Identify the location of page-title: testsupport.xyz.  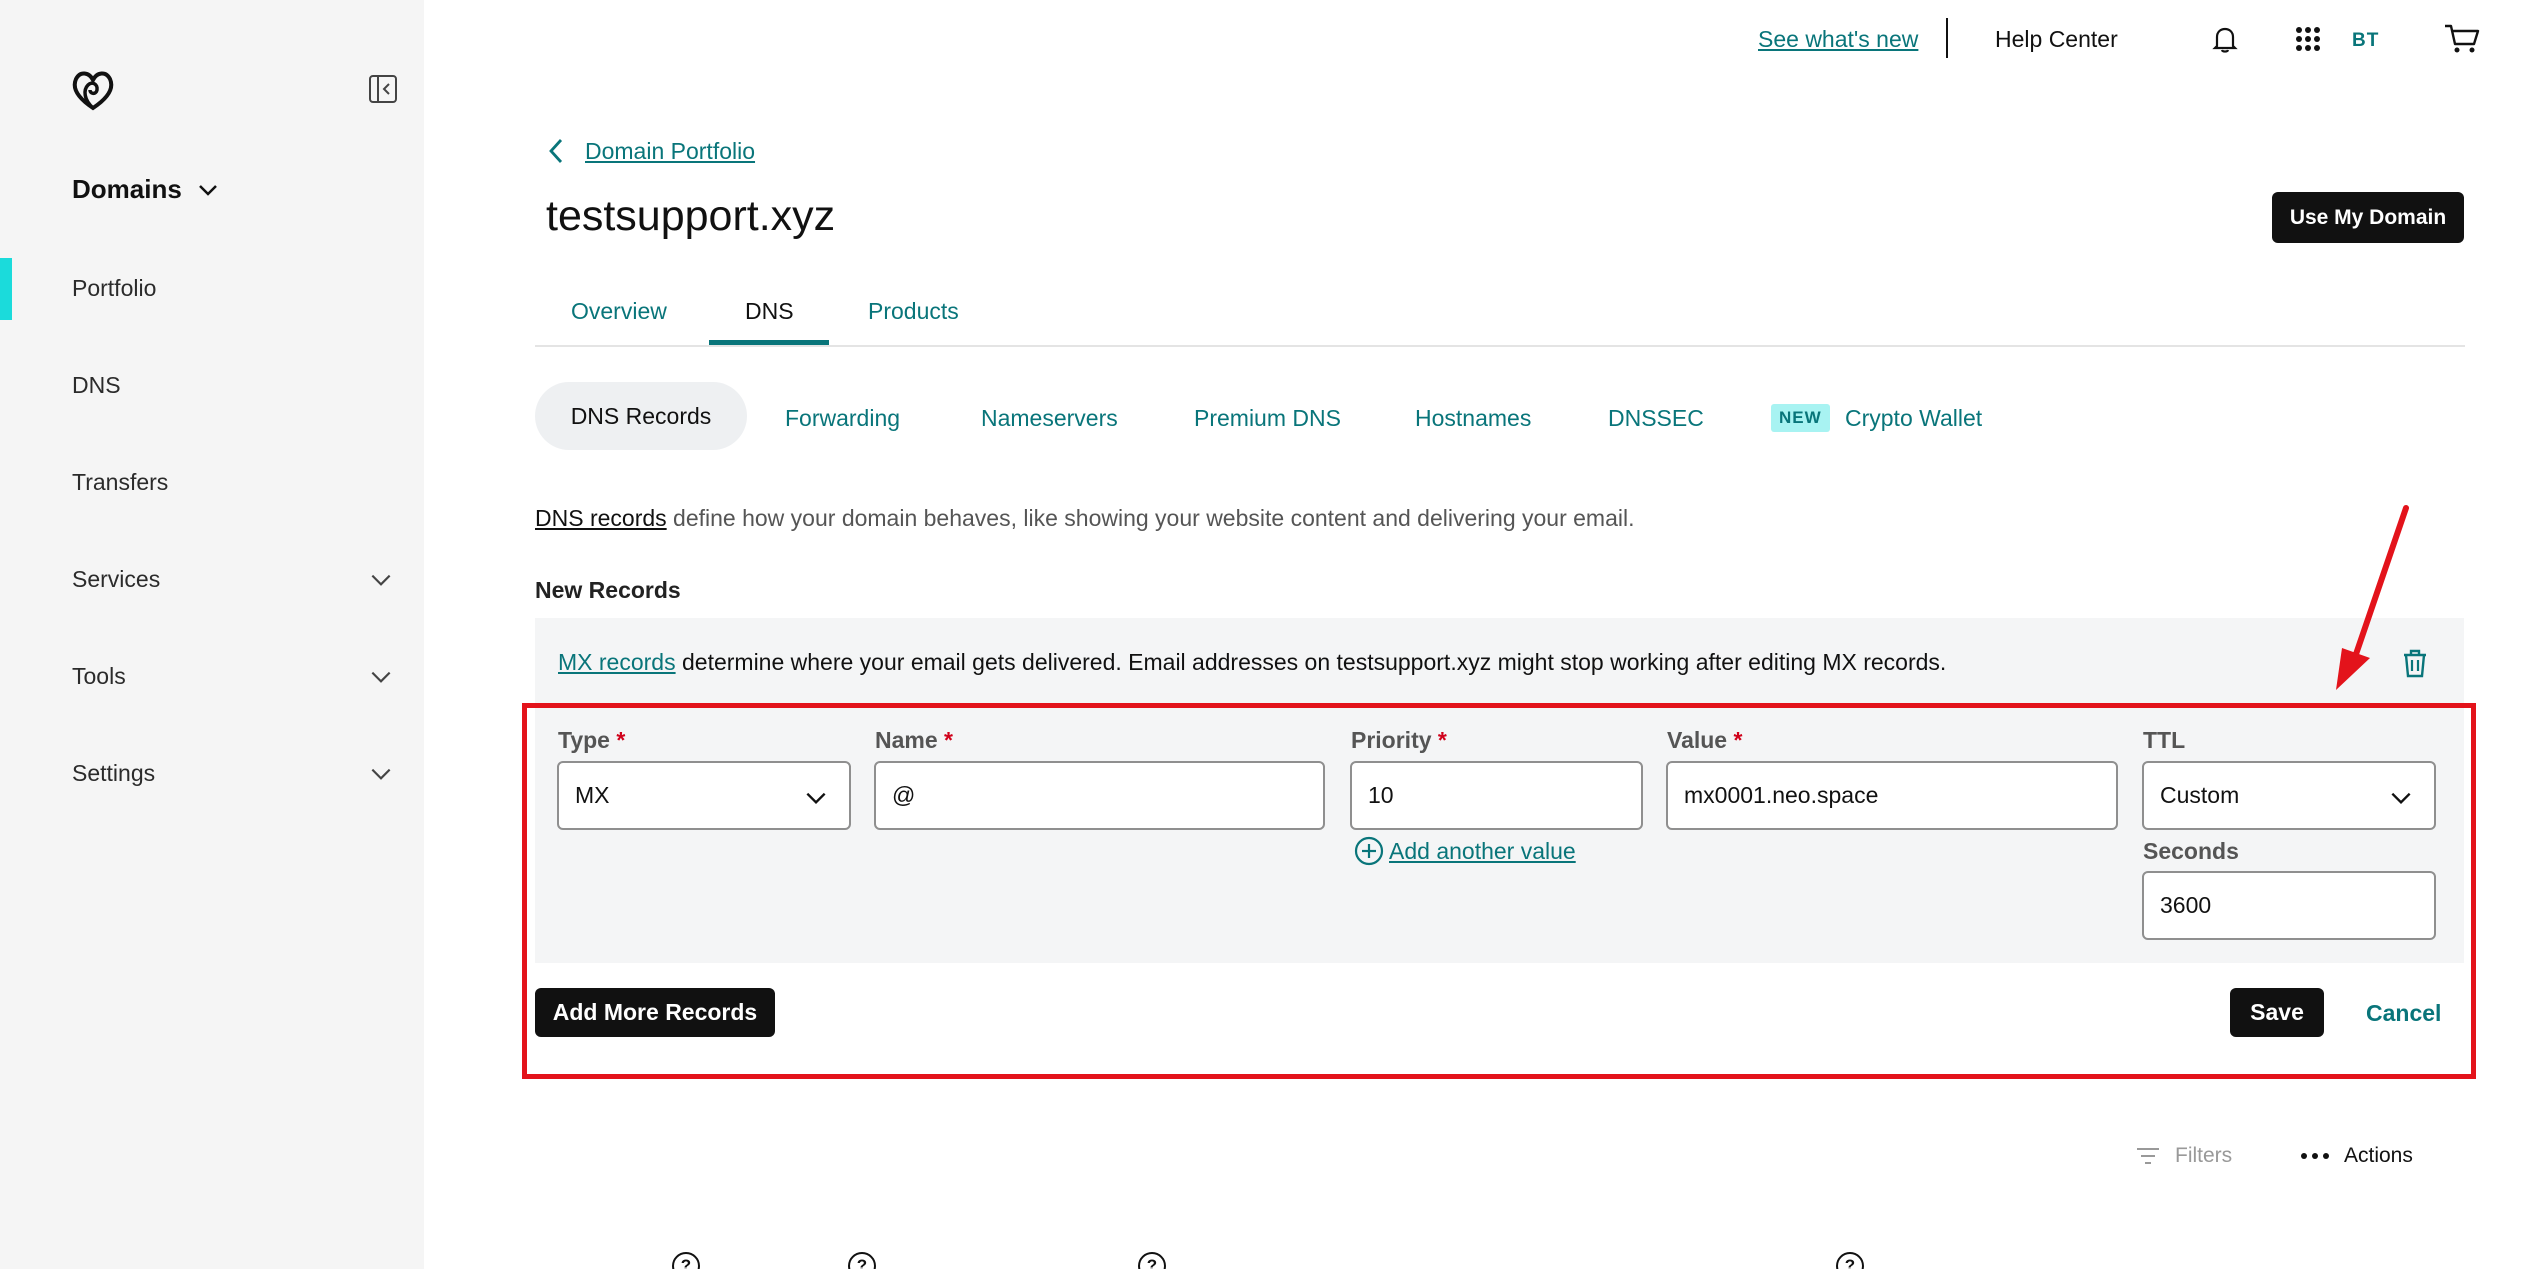
(691, 216).